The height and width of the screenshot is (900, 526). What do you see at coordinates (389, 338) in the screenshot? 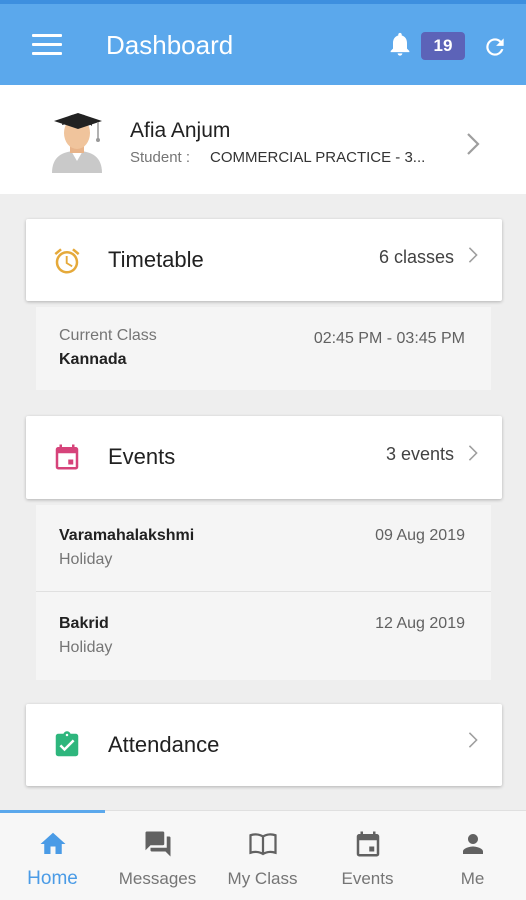
I see `class-time-range: 02:45 PM - 03:45 PM` at bounding box center [389, 338].